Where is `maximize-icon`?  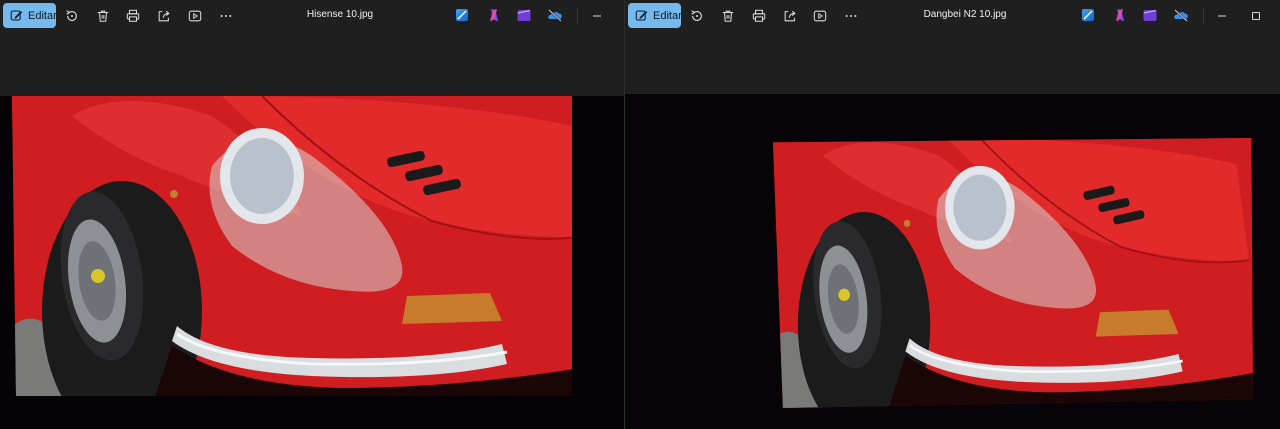 maximize-icon is located at coordinates (1256, 16).